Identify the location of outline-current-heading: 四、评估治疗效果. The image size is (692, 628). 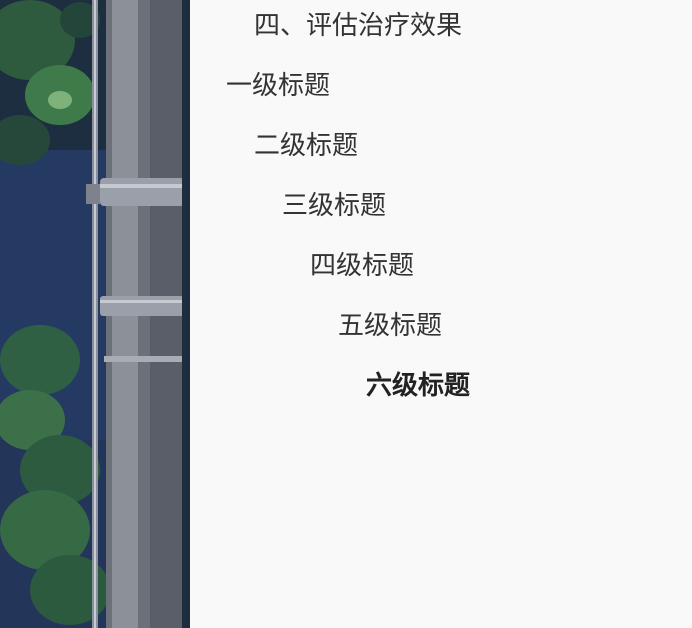
(358, 26).